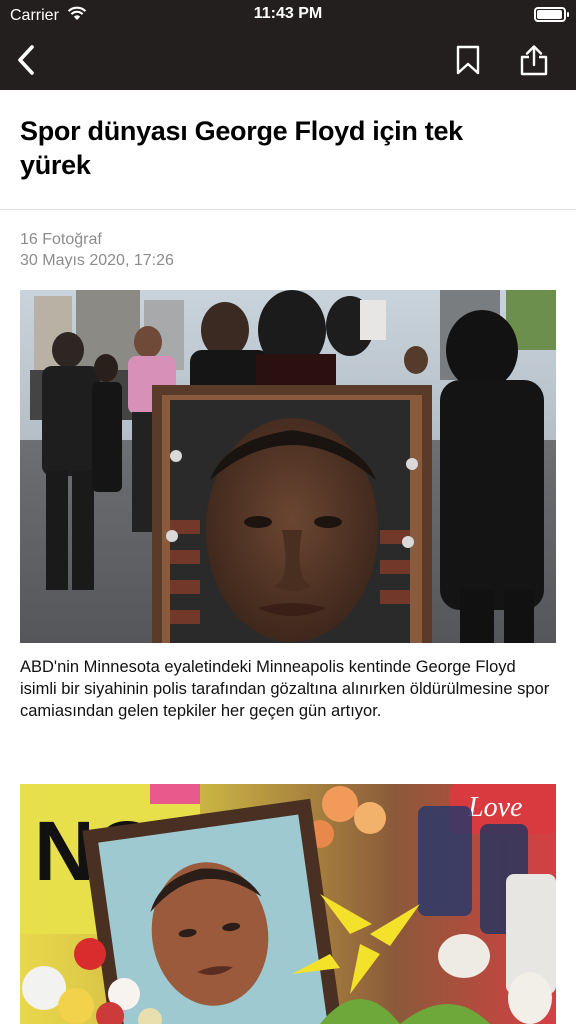  What do you see at coordinates (61, 239) in the screenshot?
I see `photo-count: 16 Fotoğraf` at bounding box center [61, 239].